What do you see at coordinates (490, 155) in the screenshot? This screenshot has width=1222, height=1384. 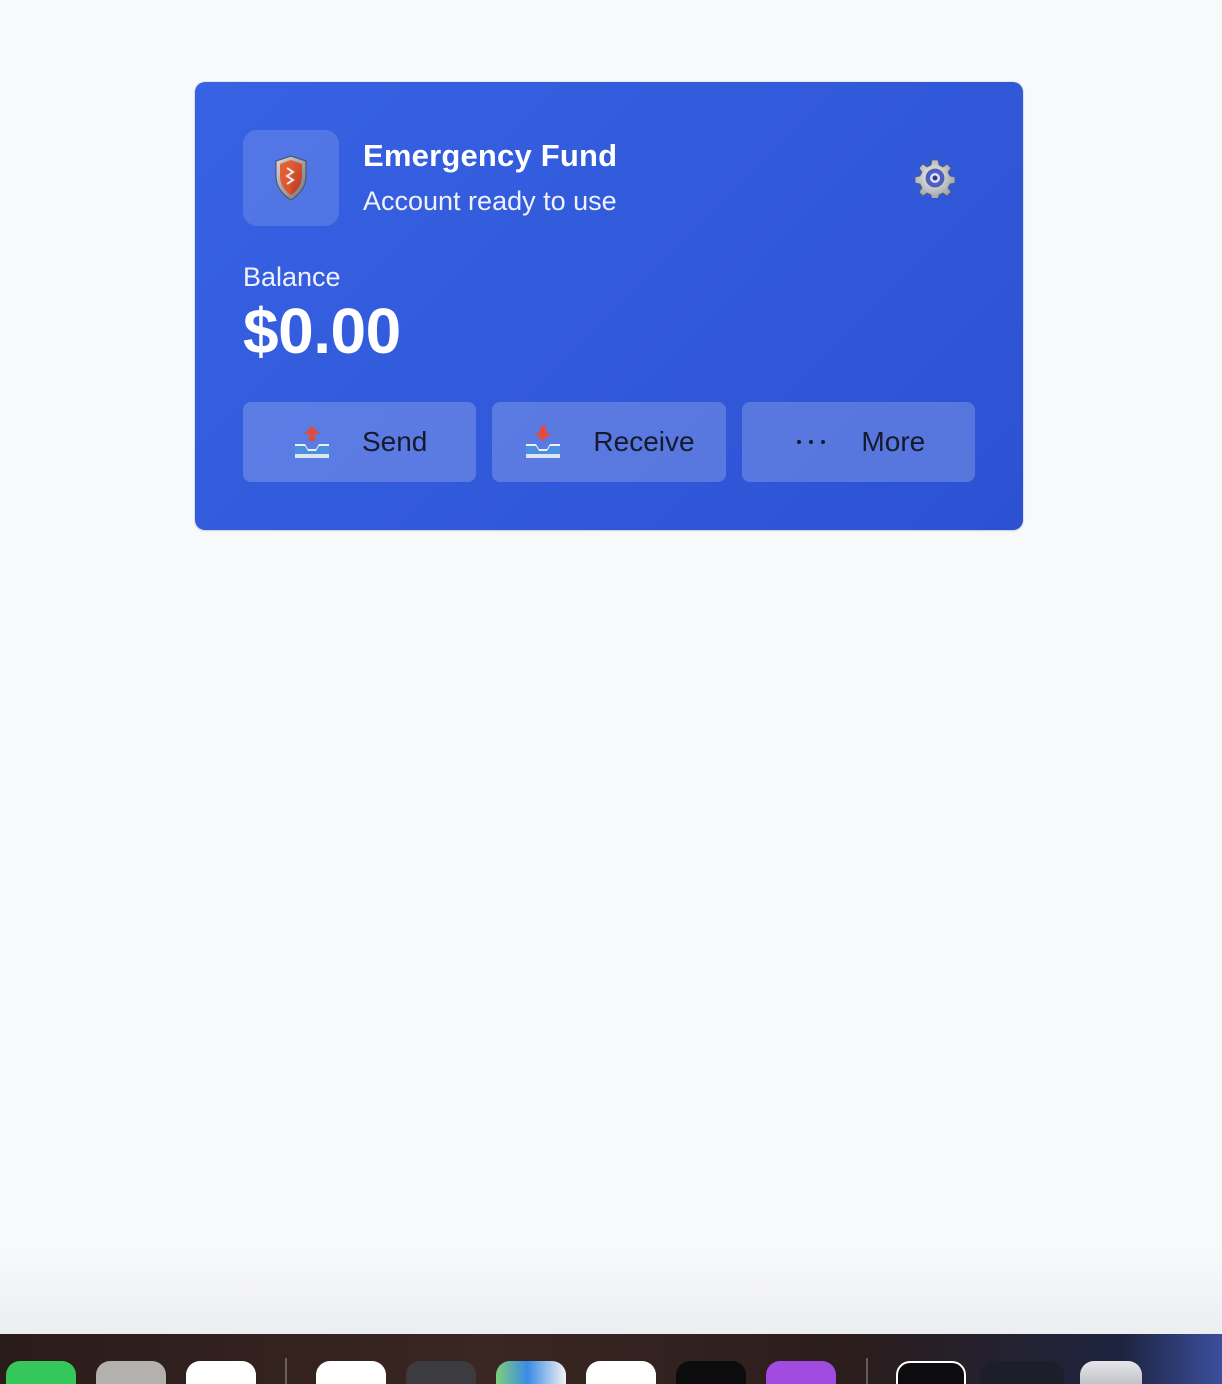 I see `account-title: Emergency Fund` at bounding box center [490, 155].